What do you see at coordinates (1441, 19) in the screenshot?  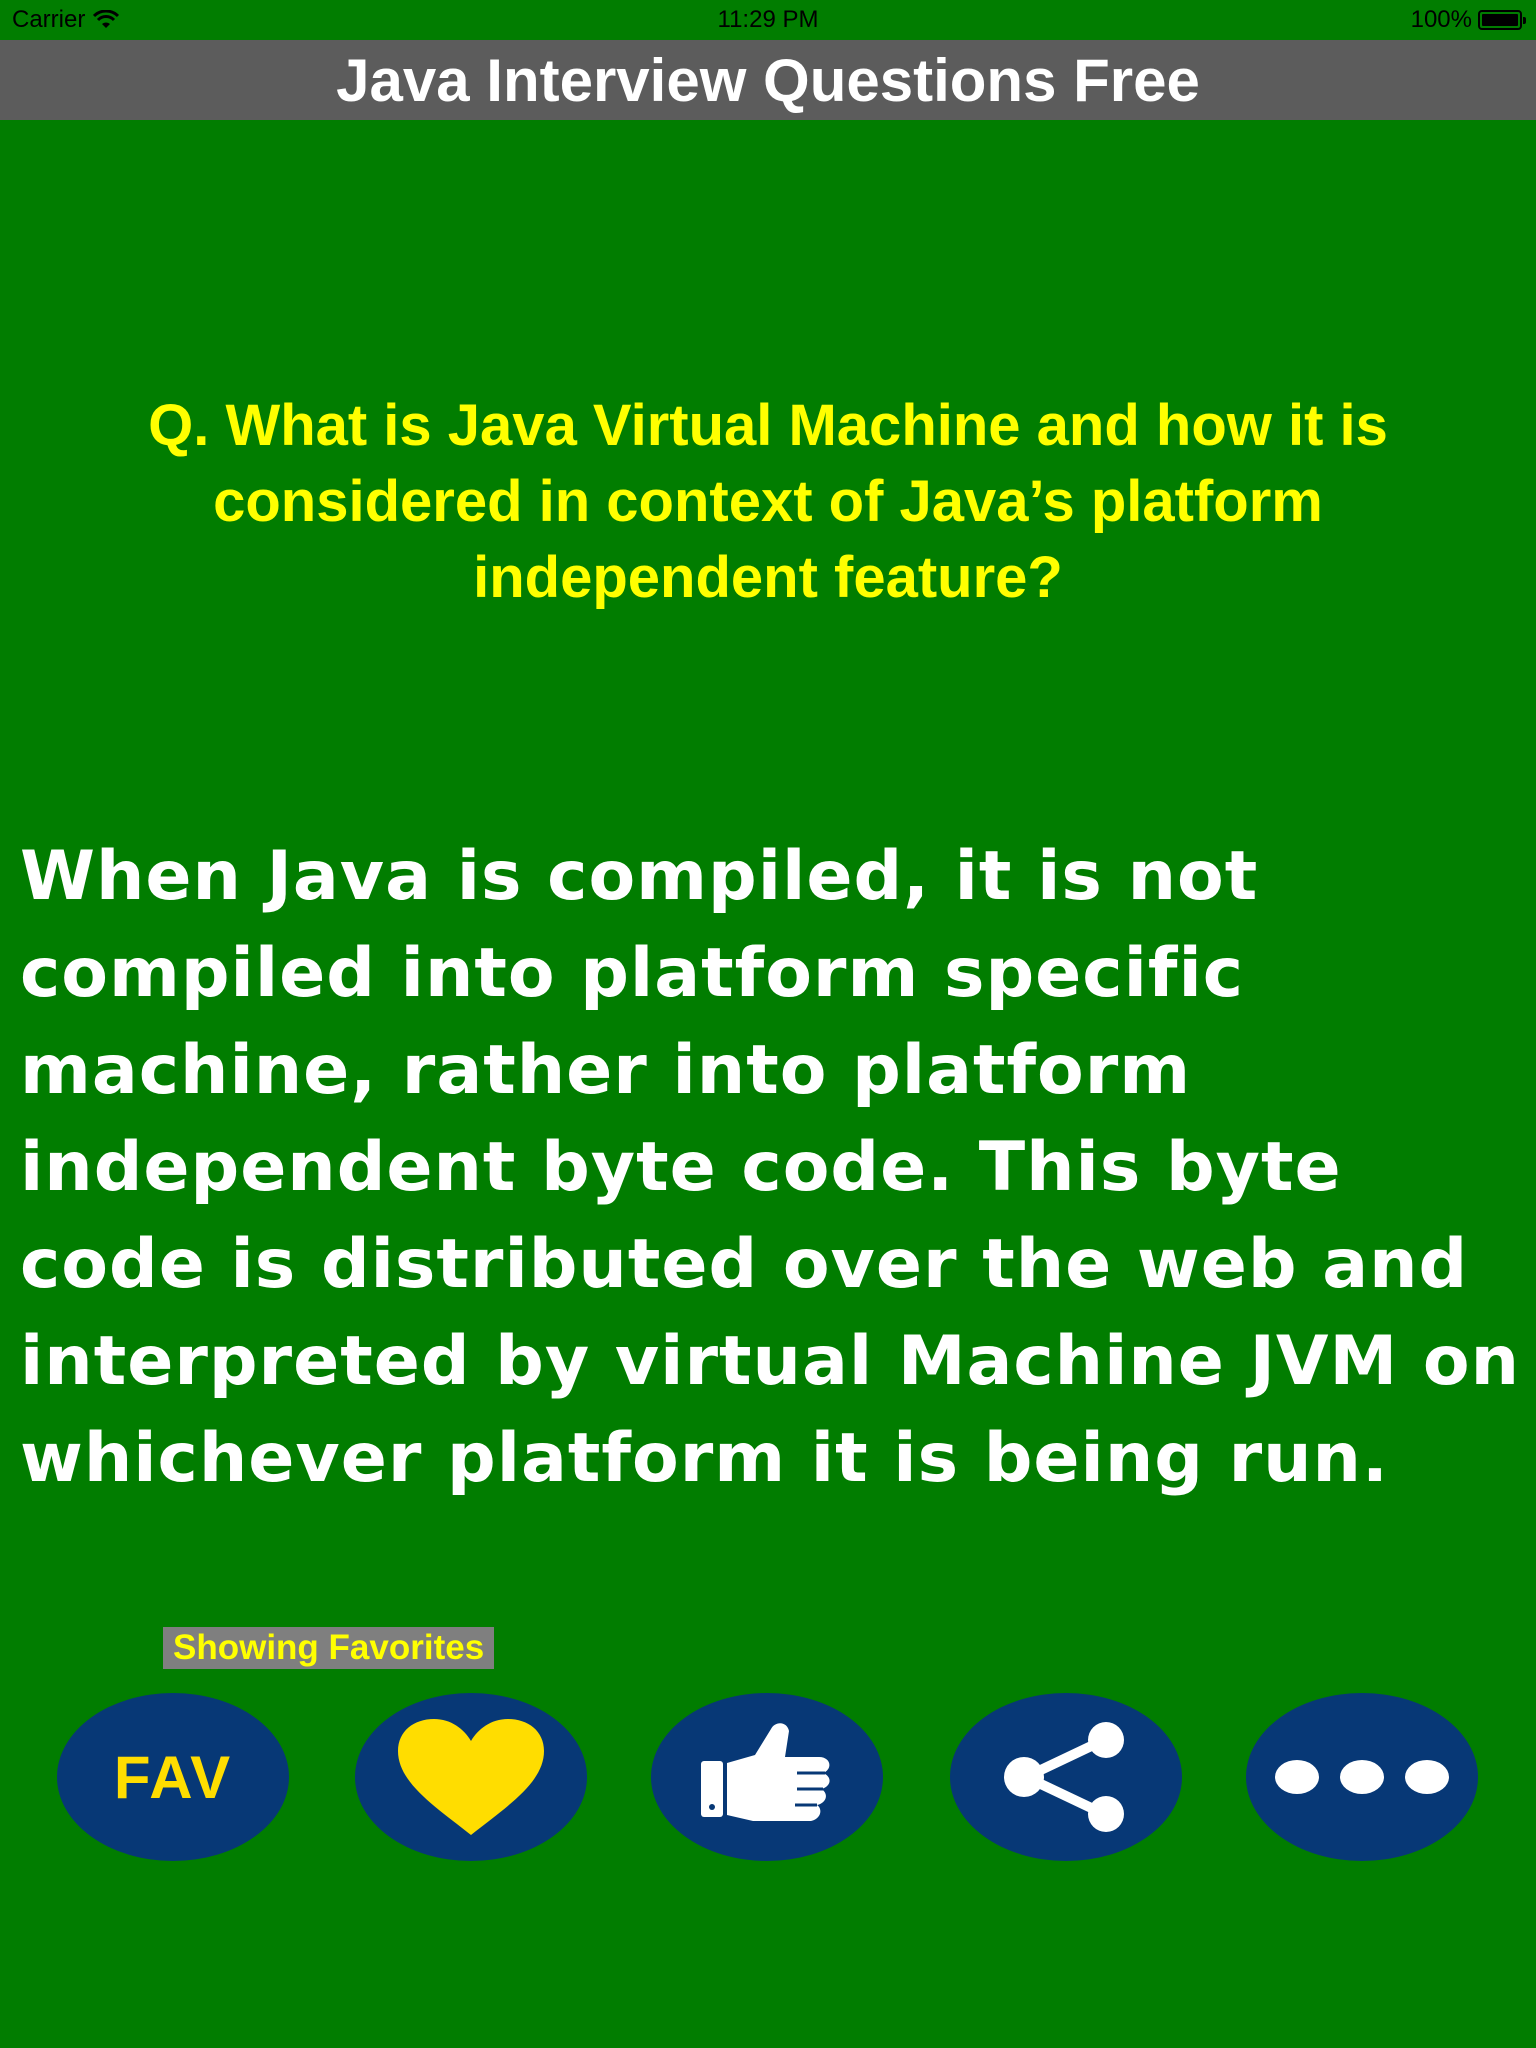 I see `battery-percent: 100%` at bounding box center [1441, 19].